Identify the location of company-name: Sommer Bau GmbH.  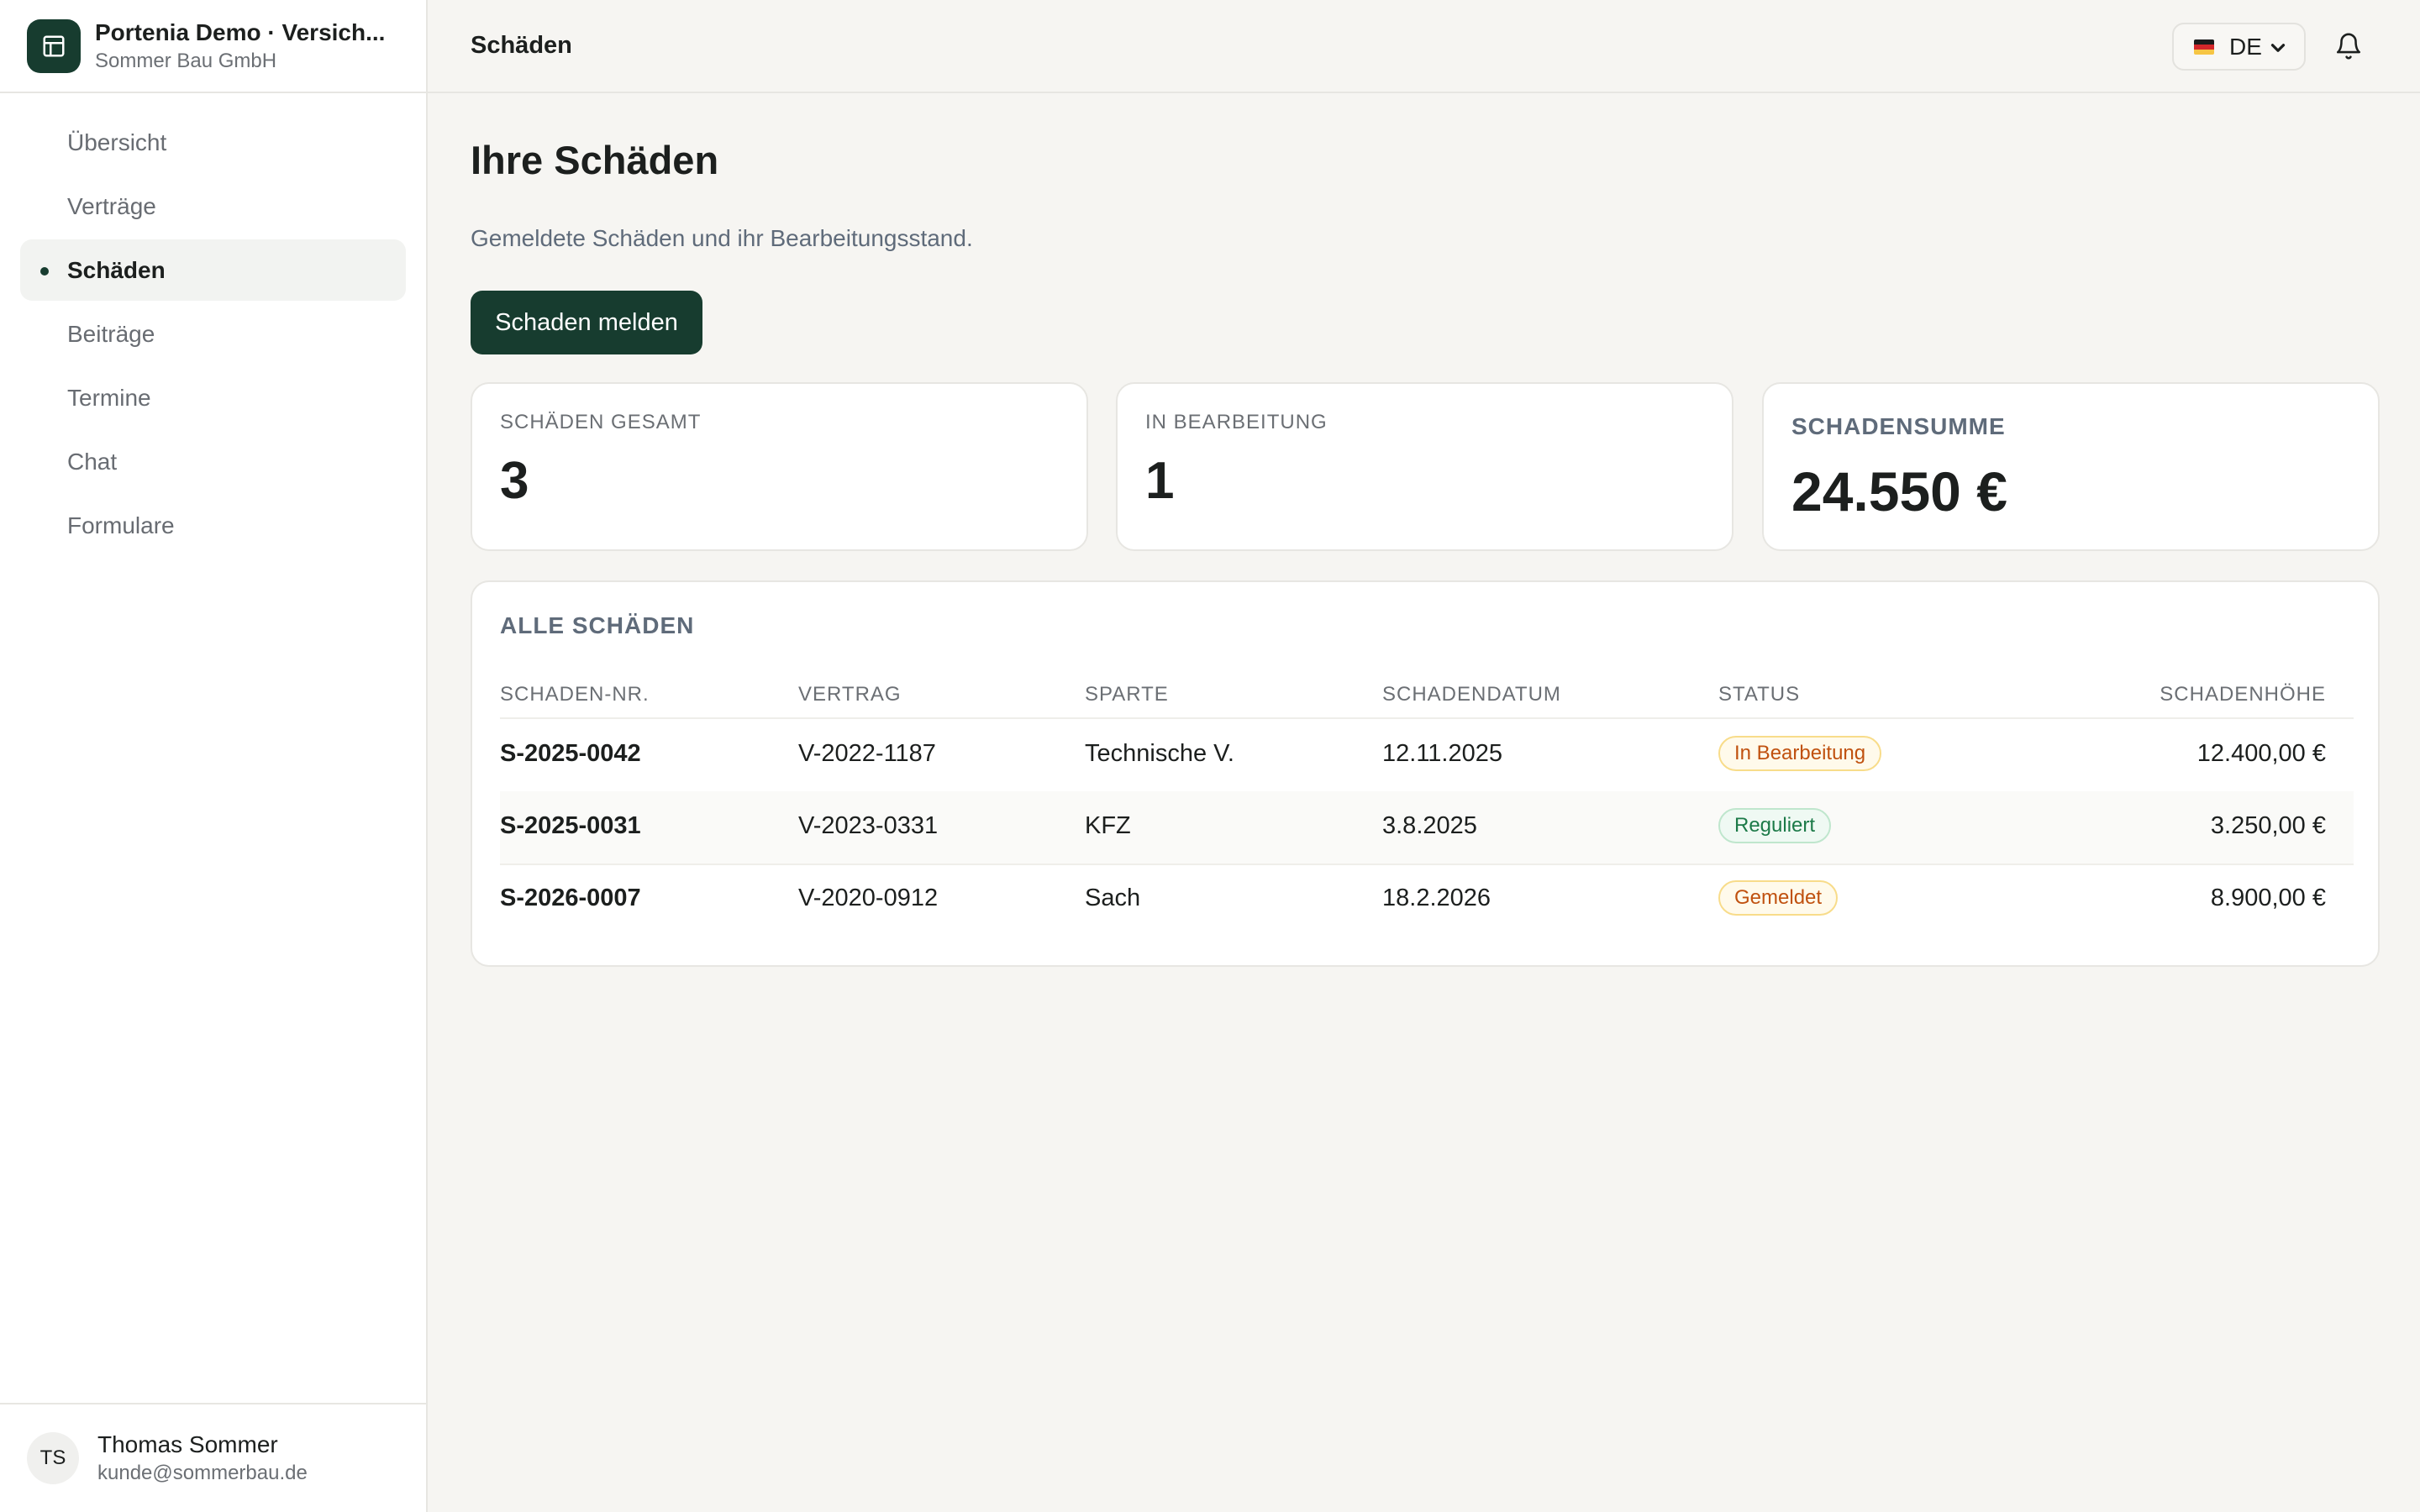
(186, 60).